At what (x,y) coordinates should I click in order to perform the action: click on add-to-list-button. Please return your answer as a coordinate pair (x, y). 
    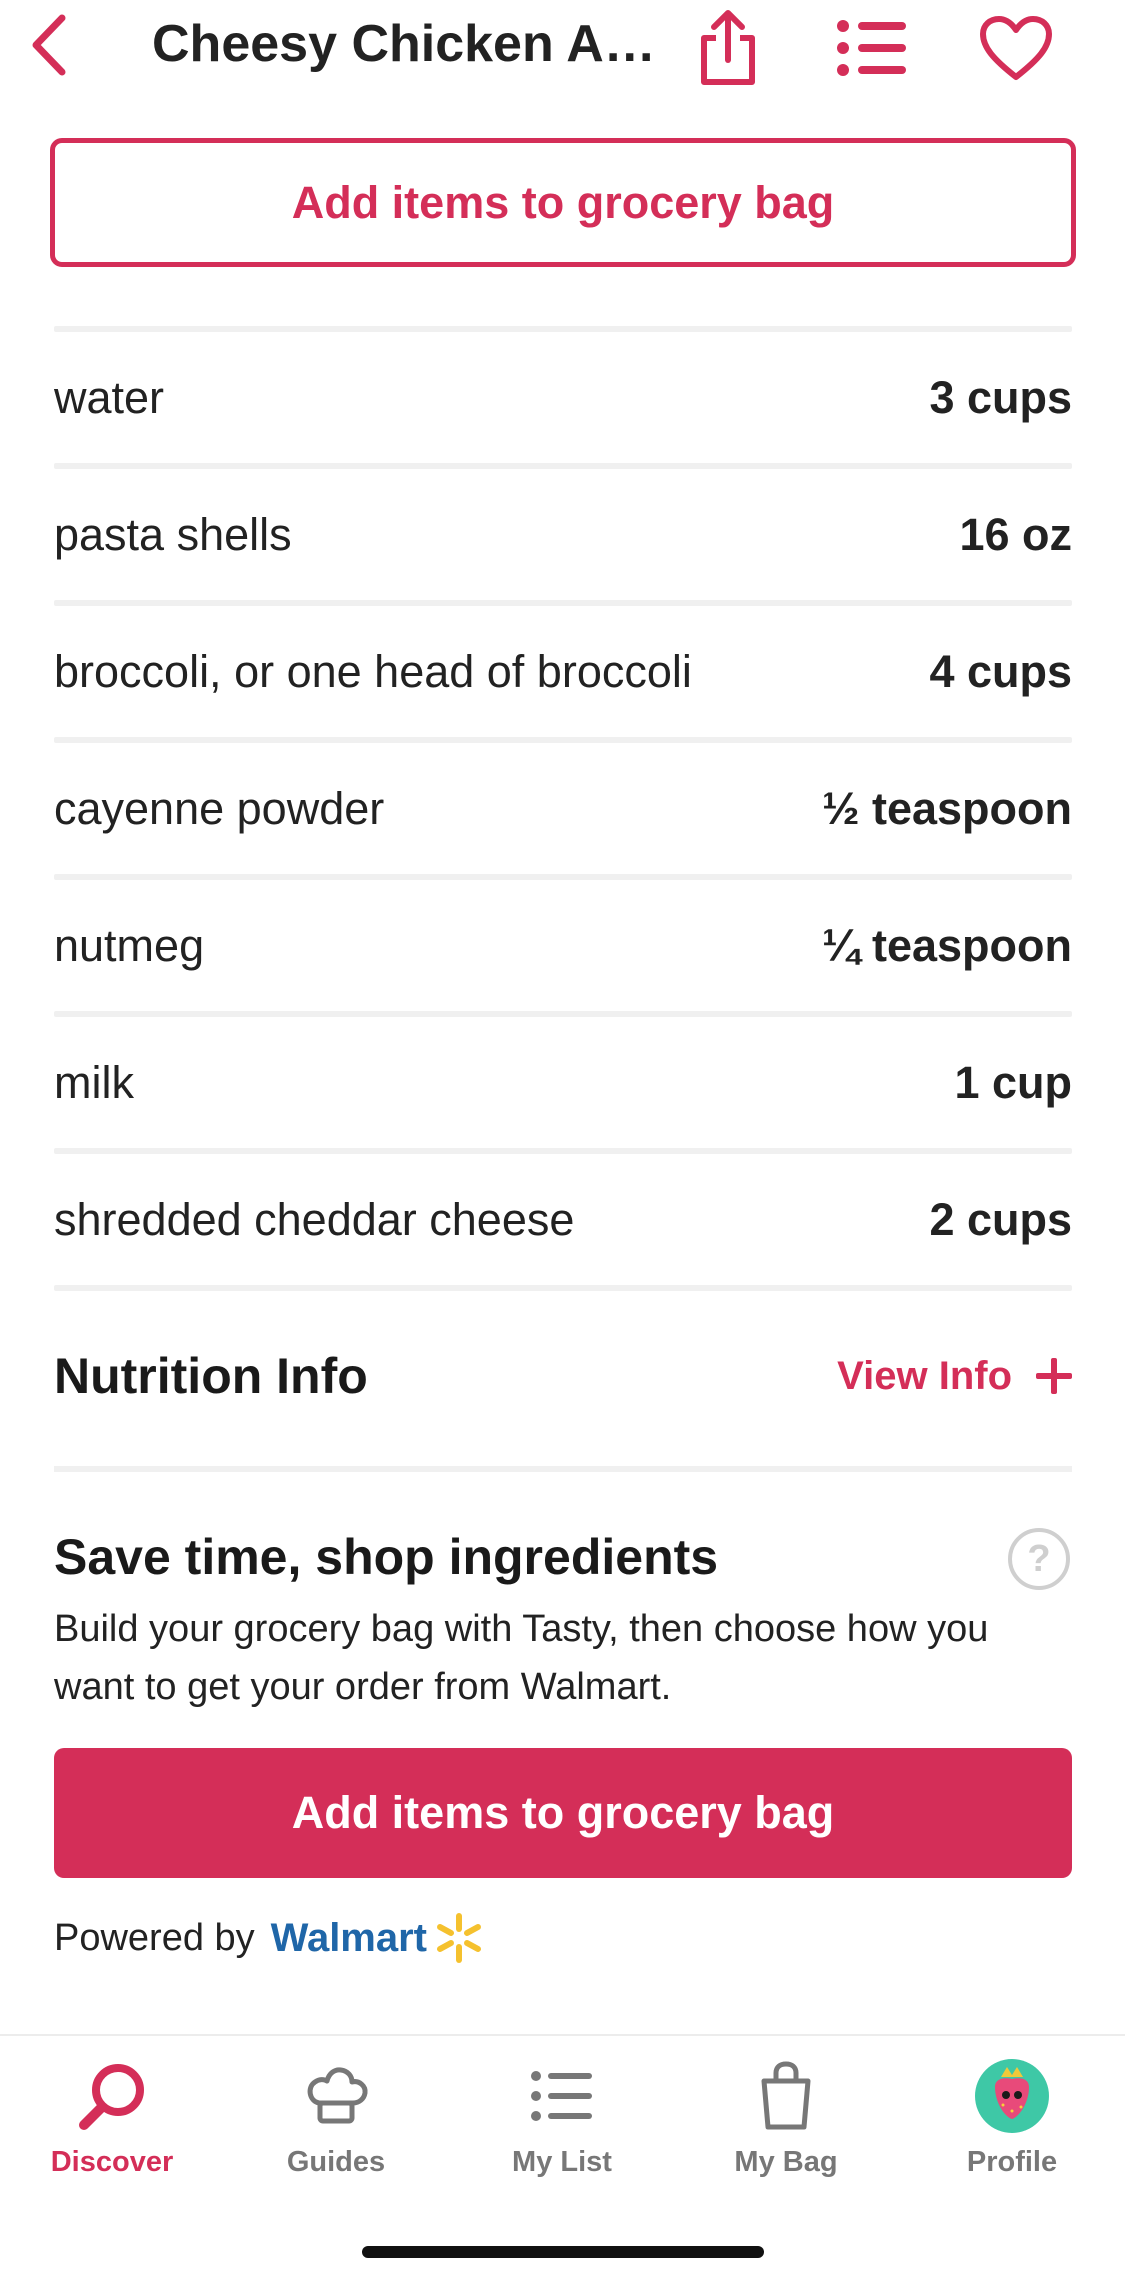
    Looking at the image, I should click on (872, 48).